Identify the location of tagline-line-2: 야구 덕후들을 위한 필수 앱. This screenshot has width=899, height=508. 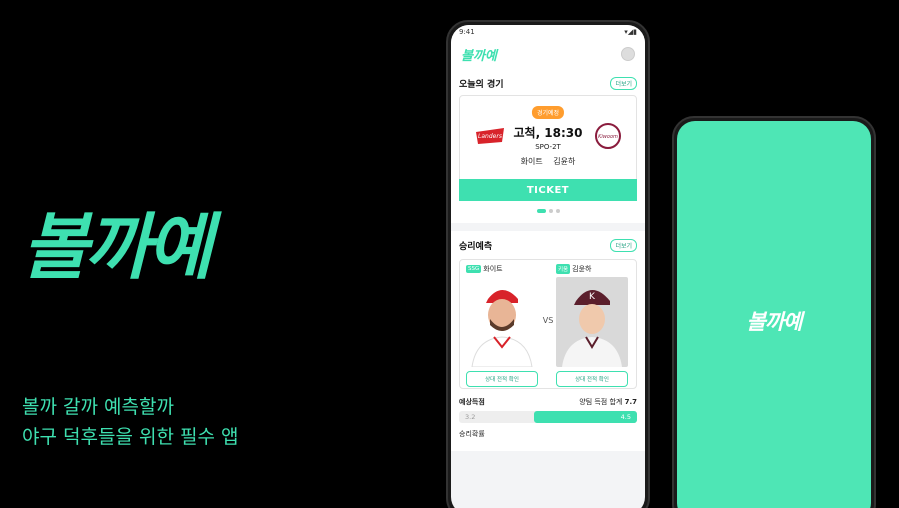
(130, 437).